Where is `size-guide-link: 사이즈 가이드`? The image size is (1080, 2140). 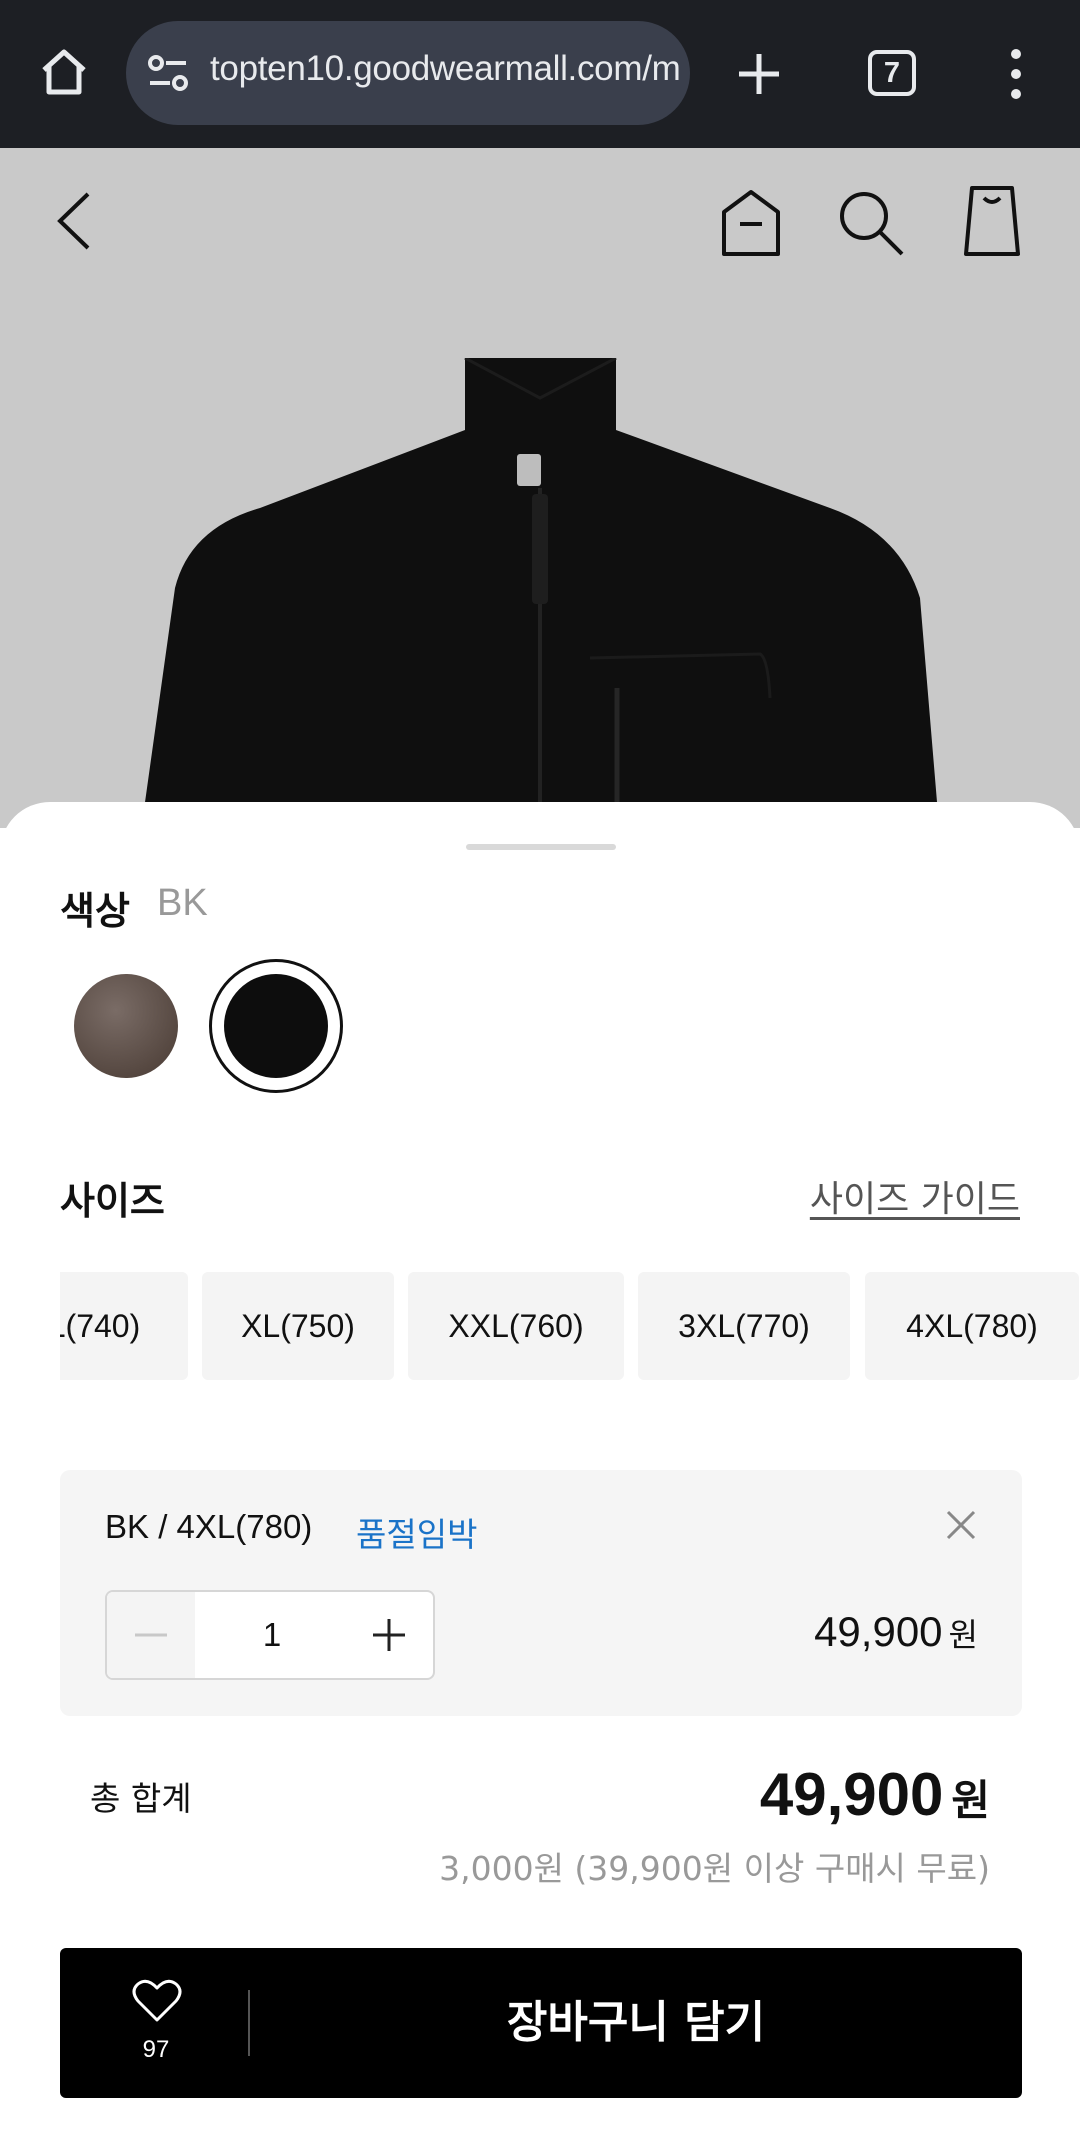 size-guide-link: 사이즈 가이드 is located at coordinates (915, 1196).